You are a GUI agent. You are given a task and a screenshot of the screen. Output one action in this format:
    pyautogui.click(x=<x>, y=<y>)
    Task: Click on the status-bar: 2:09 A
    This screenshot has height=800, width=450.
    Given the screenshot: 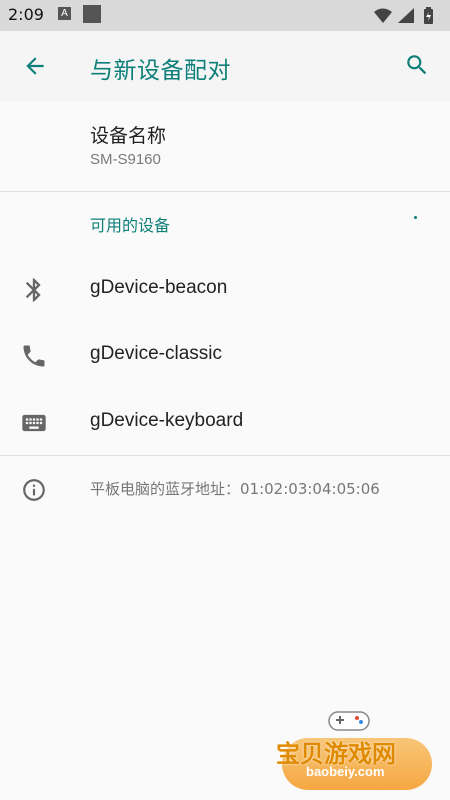 What is the action you would take?
    pyautogui.click(x=225, y=15)
    